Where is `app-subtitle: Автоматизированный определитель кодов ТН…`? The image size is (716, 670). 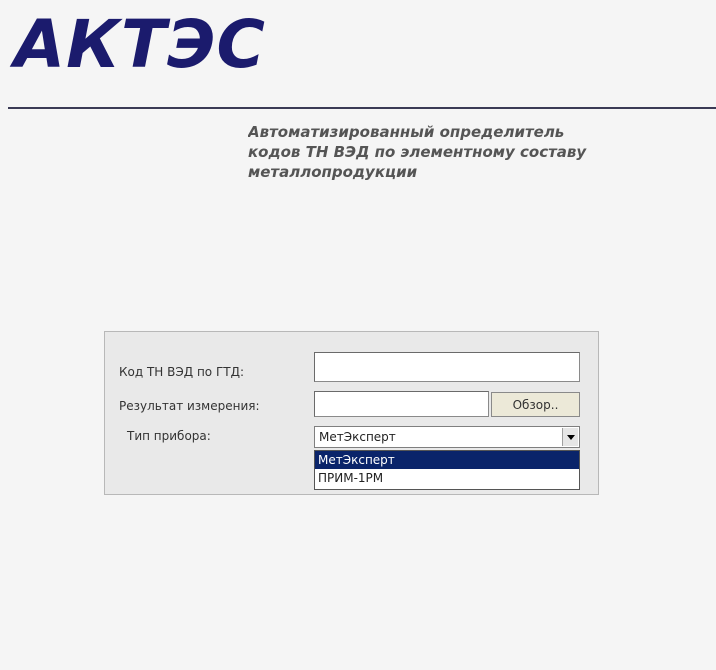
app-subtitle: Автоматизированный определитель кодов ТН… is located at coordinates (482, 152).